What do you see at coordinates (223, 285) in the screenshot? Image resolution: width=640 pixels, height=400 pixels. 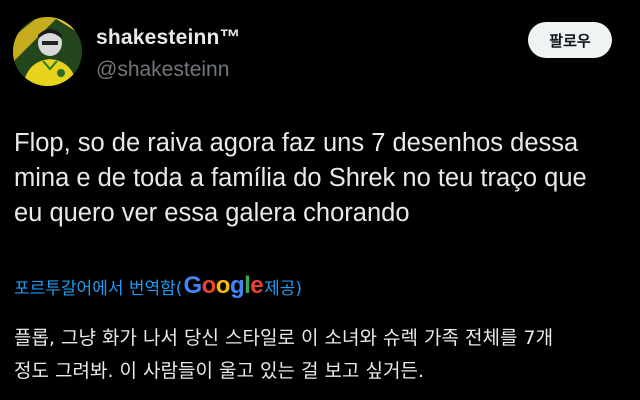 I see `google-logo: Google` at bounding box center [223, 285].